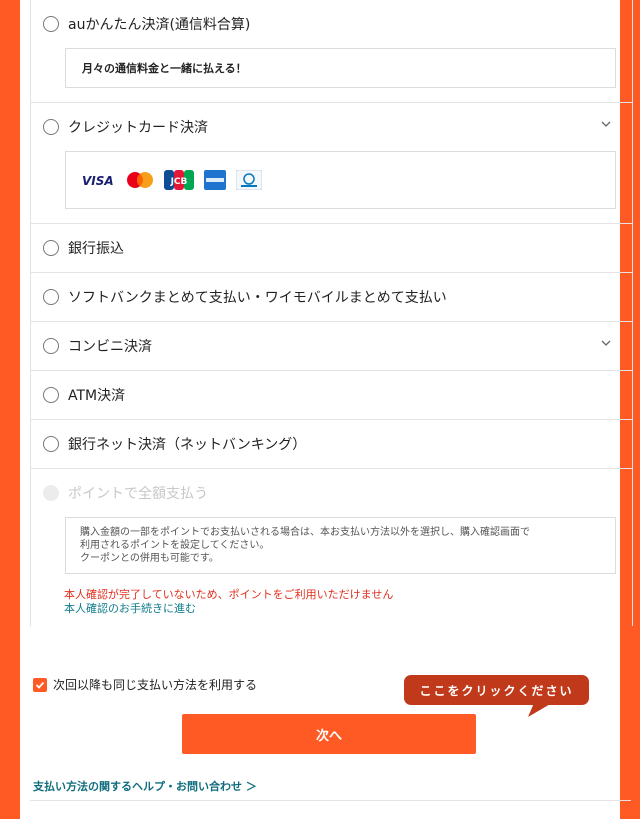 Image resolution: width=640 pixels, height=819 pixels. I want to click on svg-text: VISA, so click(98, 180).